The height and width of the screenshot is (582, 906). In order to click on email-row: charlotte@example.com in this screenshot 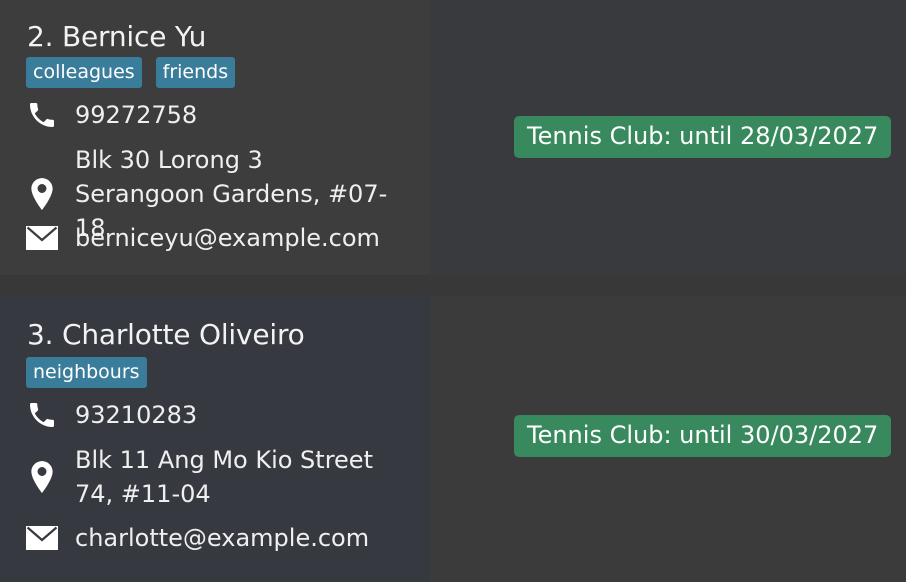, I will do `click(197, 538)`.